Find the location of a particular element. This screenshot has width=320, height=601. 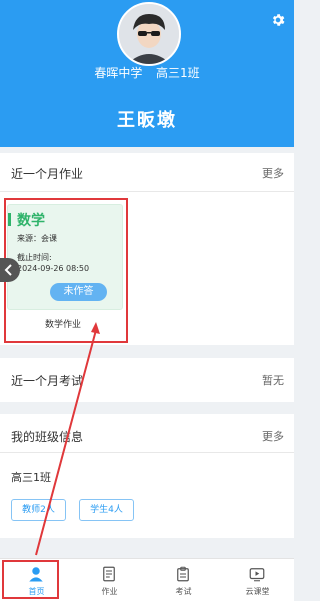

tab-exam: 考试 is located at coordinates (183, 580).